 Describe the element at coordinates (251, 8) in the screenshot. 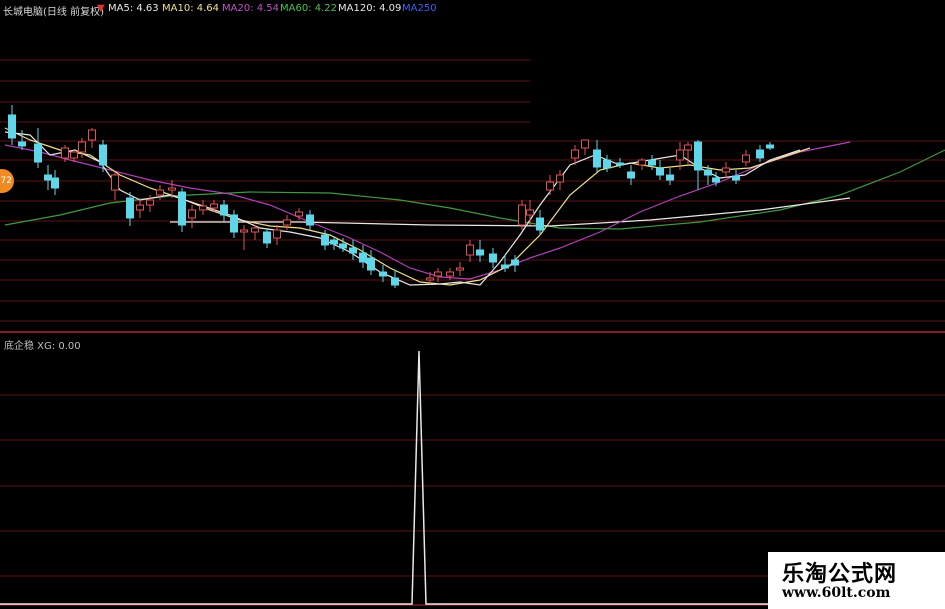

I see `ma20-value: MA20: 4.54` at that location.